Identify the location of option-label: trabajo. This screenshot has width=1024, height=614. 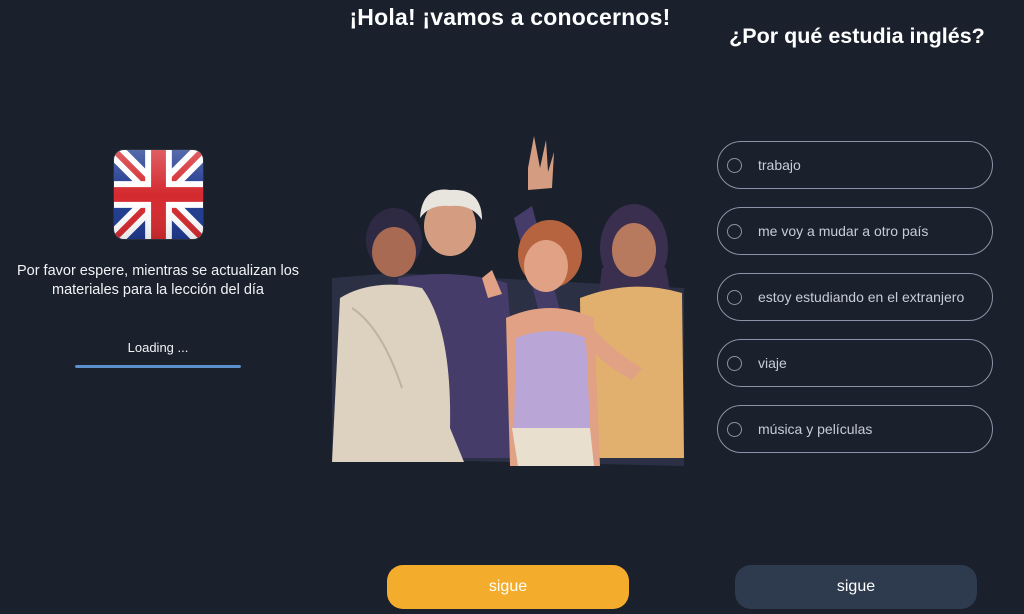
(779, 165).